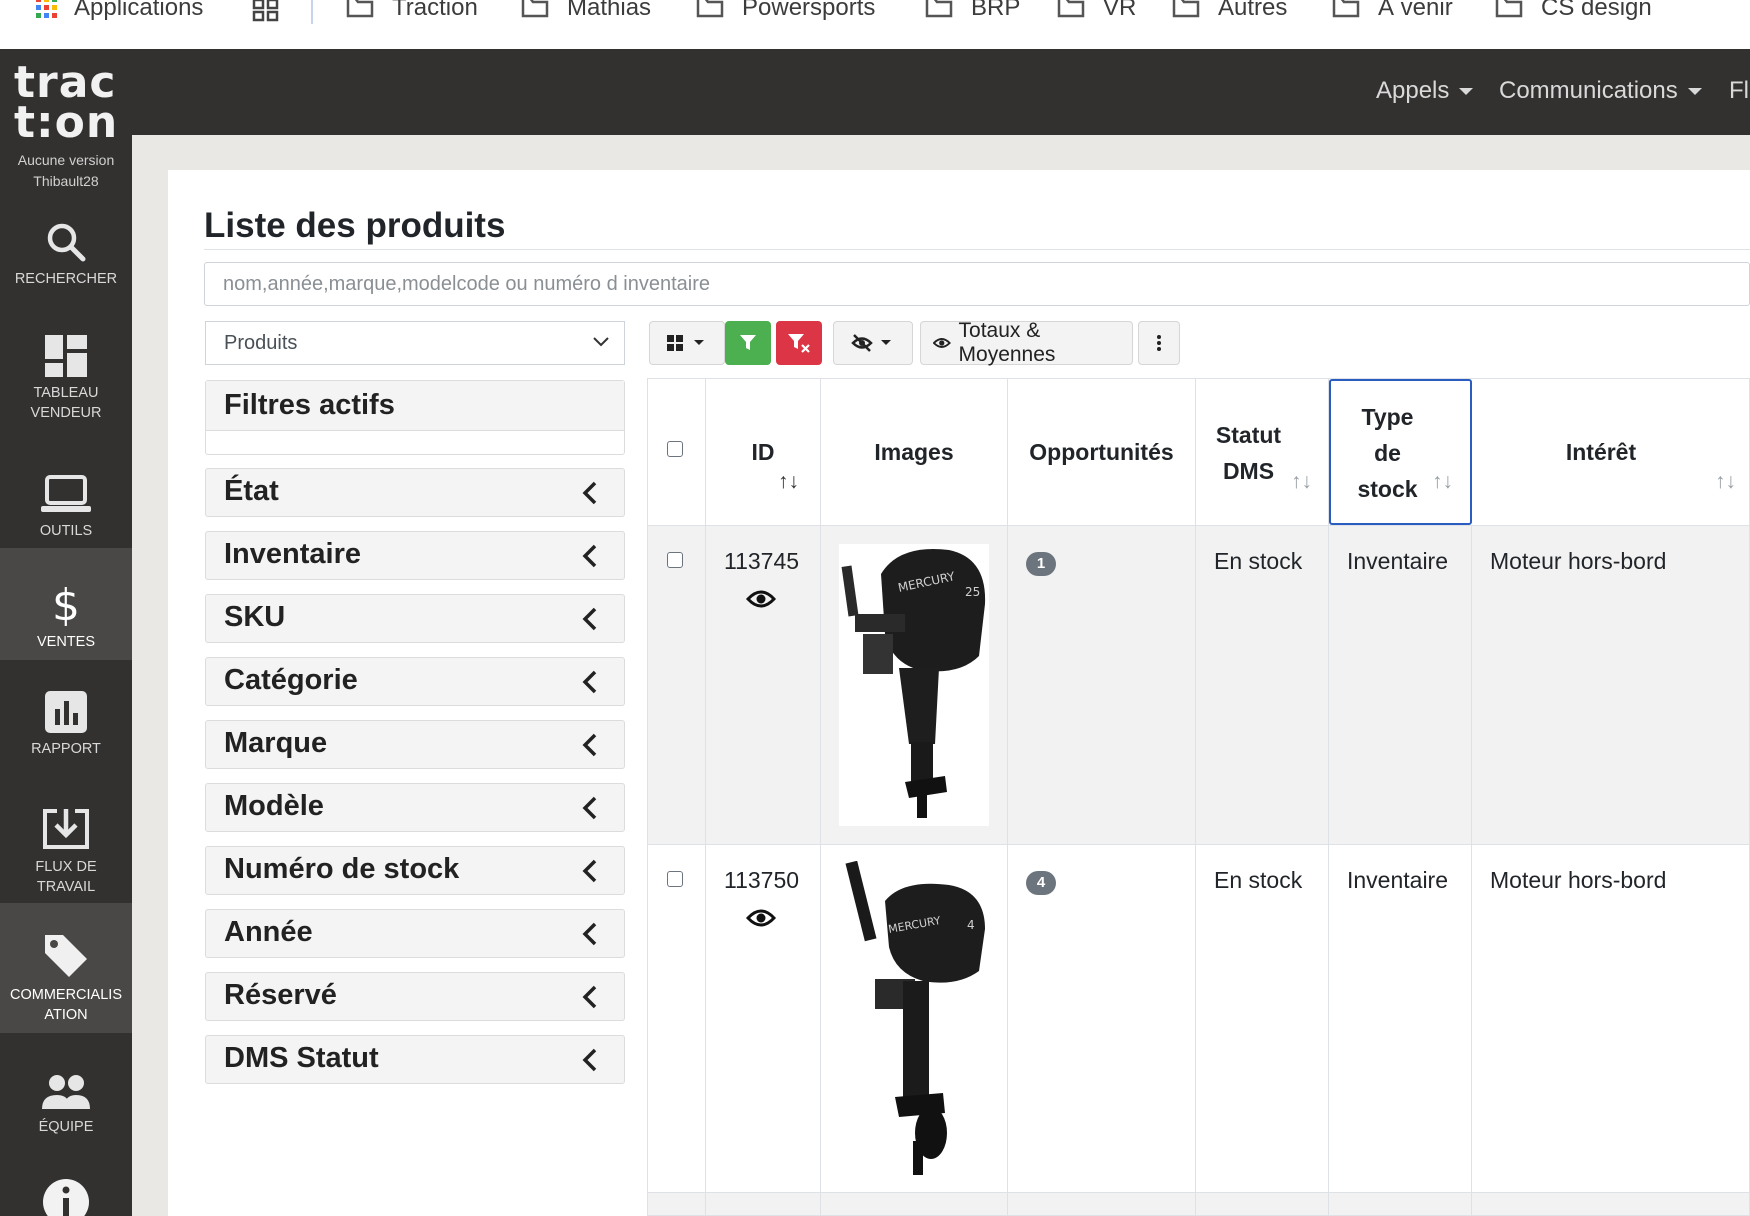 This screenshot has height=1216, width=1750. I want to click on sidebar-item-commercialisation: COMMERCIALIS ATION, so click(66, 968).